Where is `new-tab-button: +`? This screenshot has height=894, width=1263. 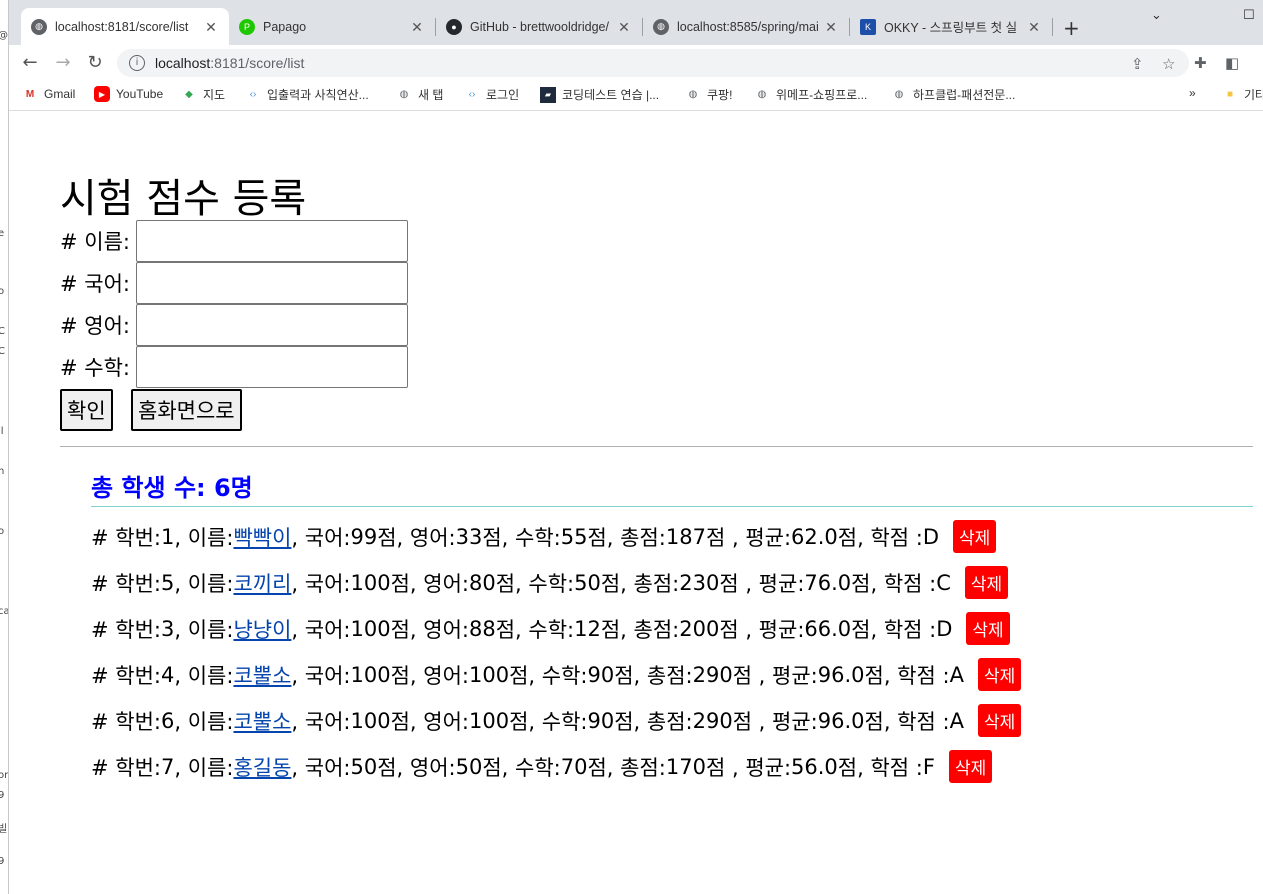 new-tab-button: + is located at coordinates (1071, 28).